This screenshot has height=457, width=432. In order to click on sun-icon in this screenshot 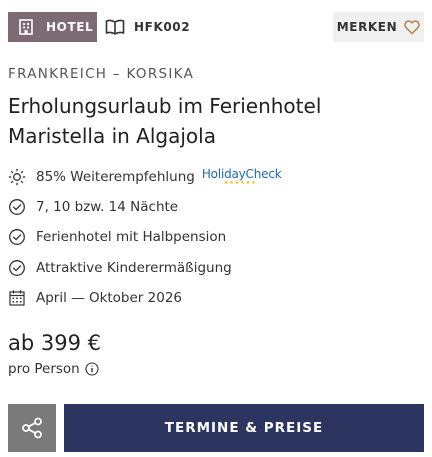, I will do `click(17, 177)`.